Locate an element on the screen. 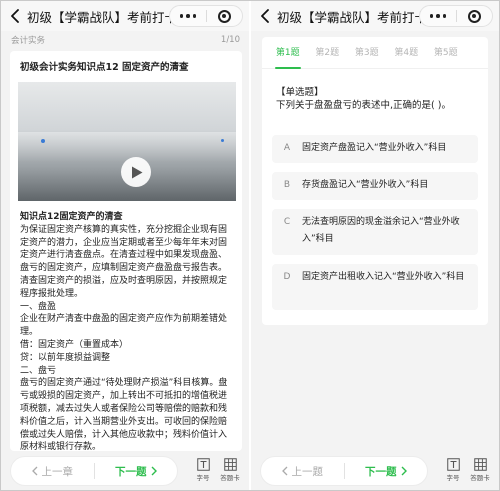  option-letter: B is located at coordinates (287, 185).